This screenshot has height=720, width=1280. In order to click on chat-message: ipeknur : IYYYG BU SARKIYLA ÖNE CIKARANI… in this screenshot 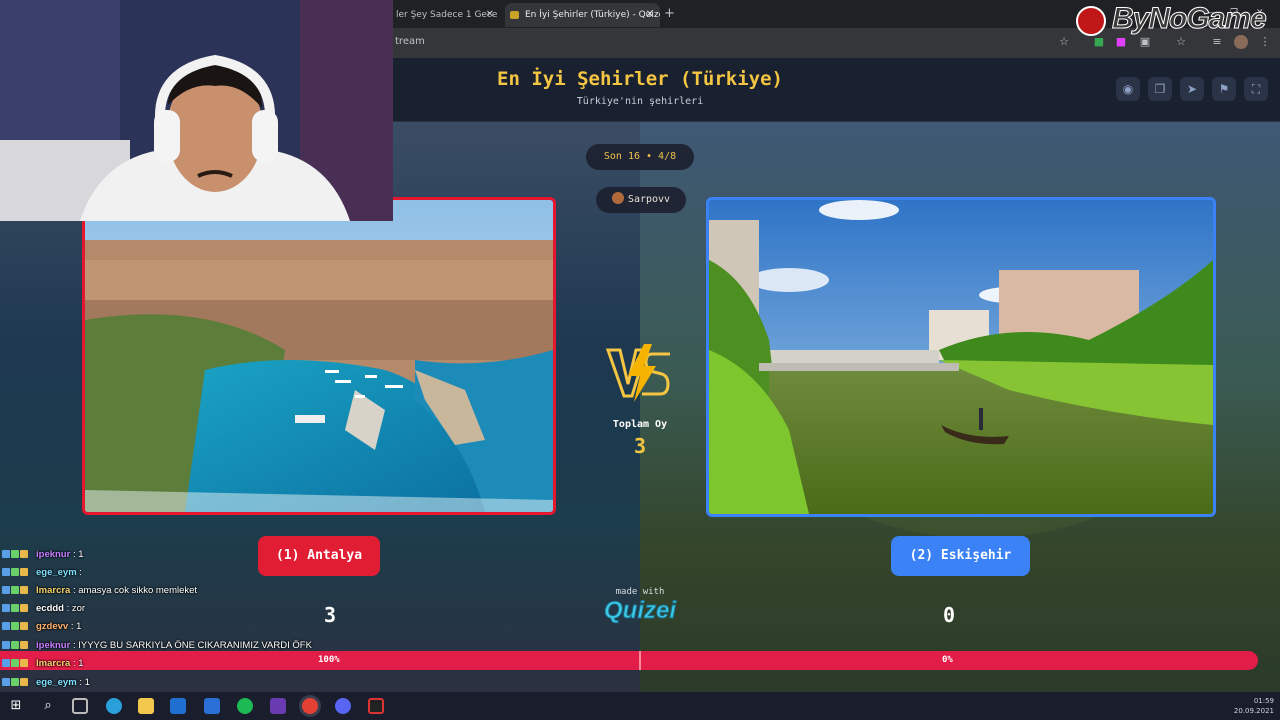, I will do `click(157, 646)`.